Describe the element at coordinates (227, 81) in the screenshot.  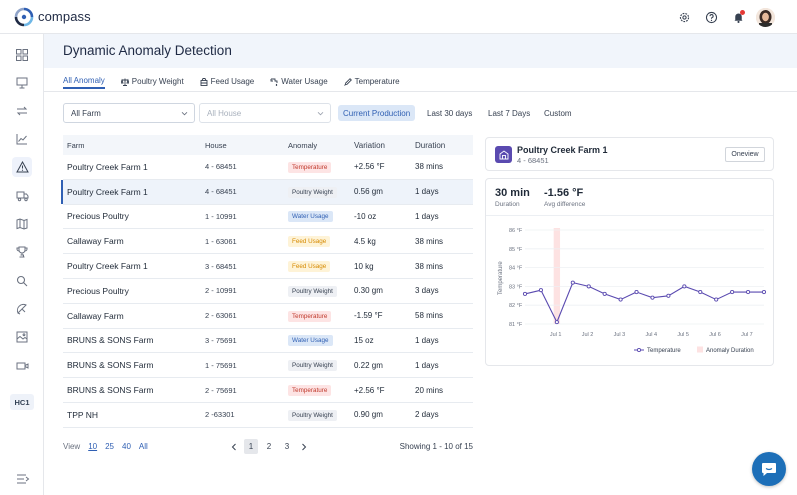
I see `tab-feed-usage: Feed Usage` at that location.